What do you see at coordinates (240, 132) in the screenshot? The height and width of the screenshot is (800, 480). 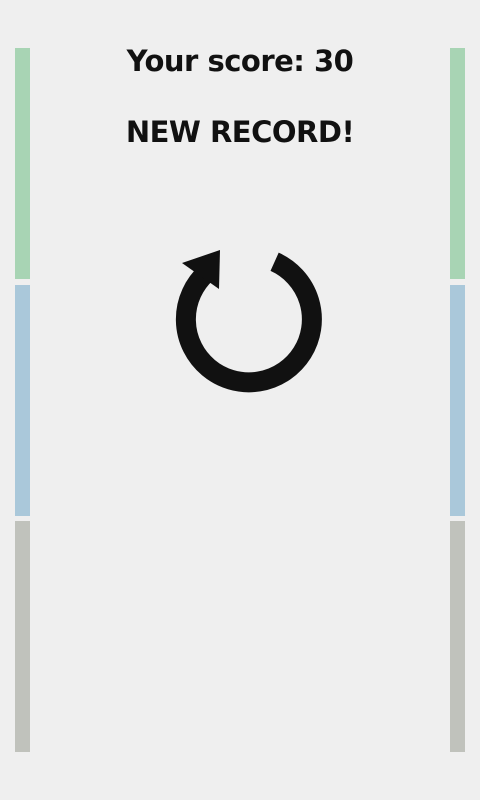 I see `new-record-text: NEW RECORD!` at bounding box center [240, 132].